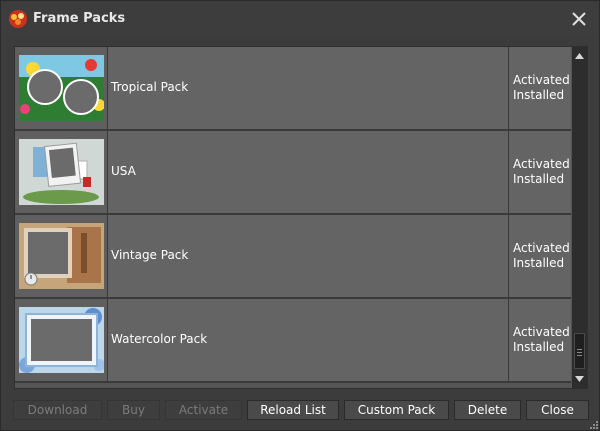 The image size is (600, 431). Describe the element at coordinates (579, 351) in the screenshot. I see `scrollbar-thumb` at that location.